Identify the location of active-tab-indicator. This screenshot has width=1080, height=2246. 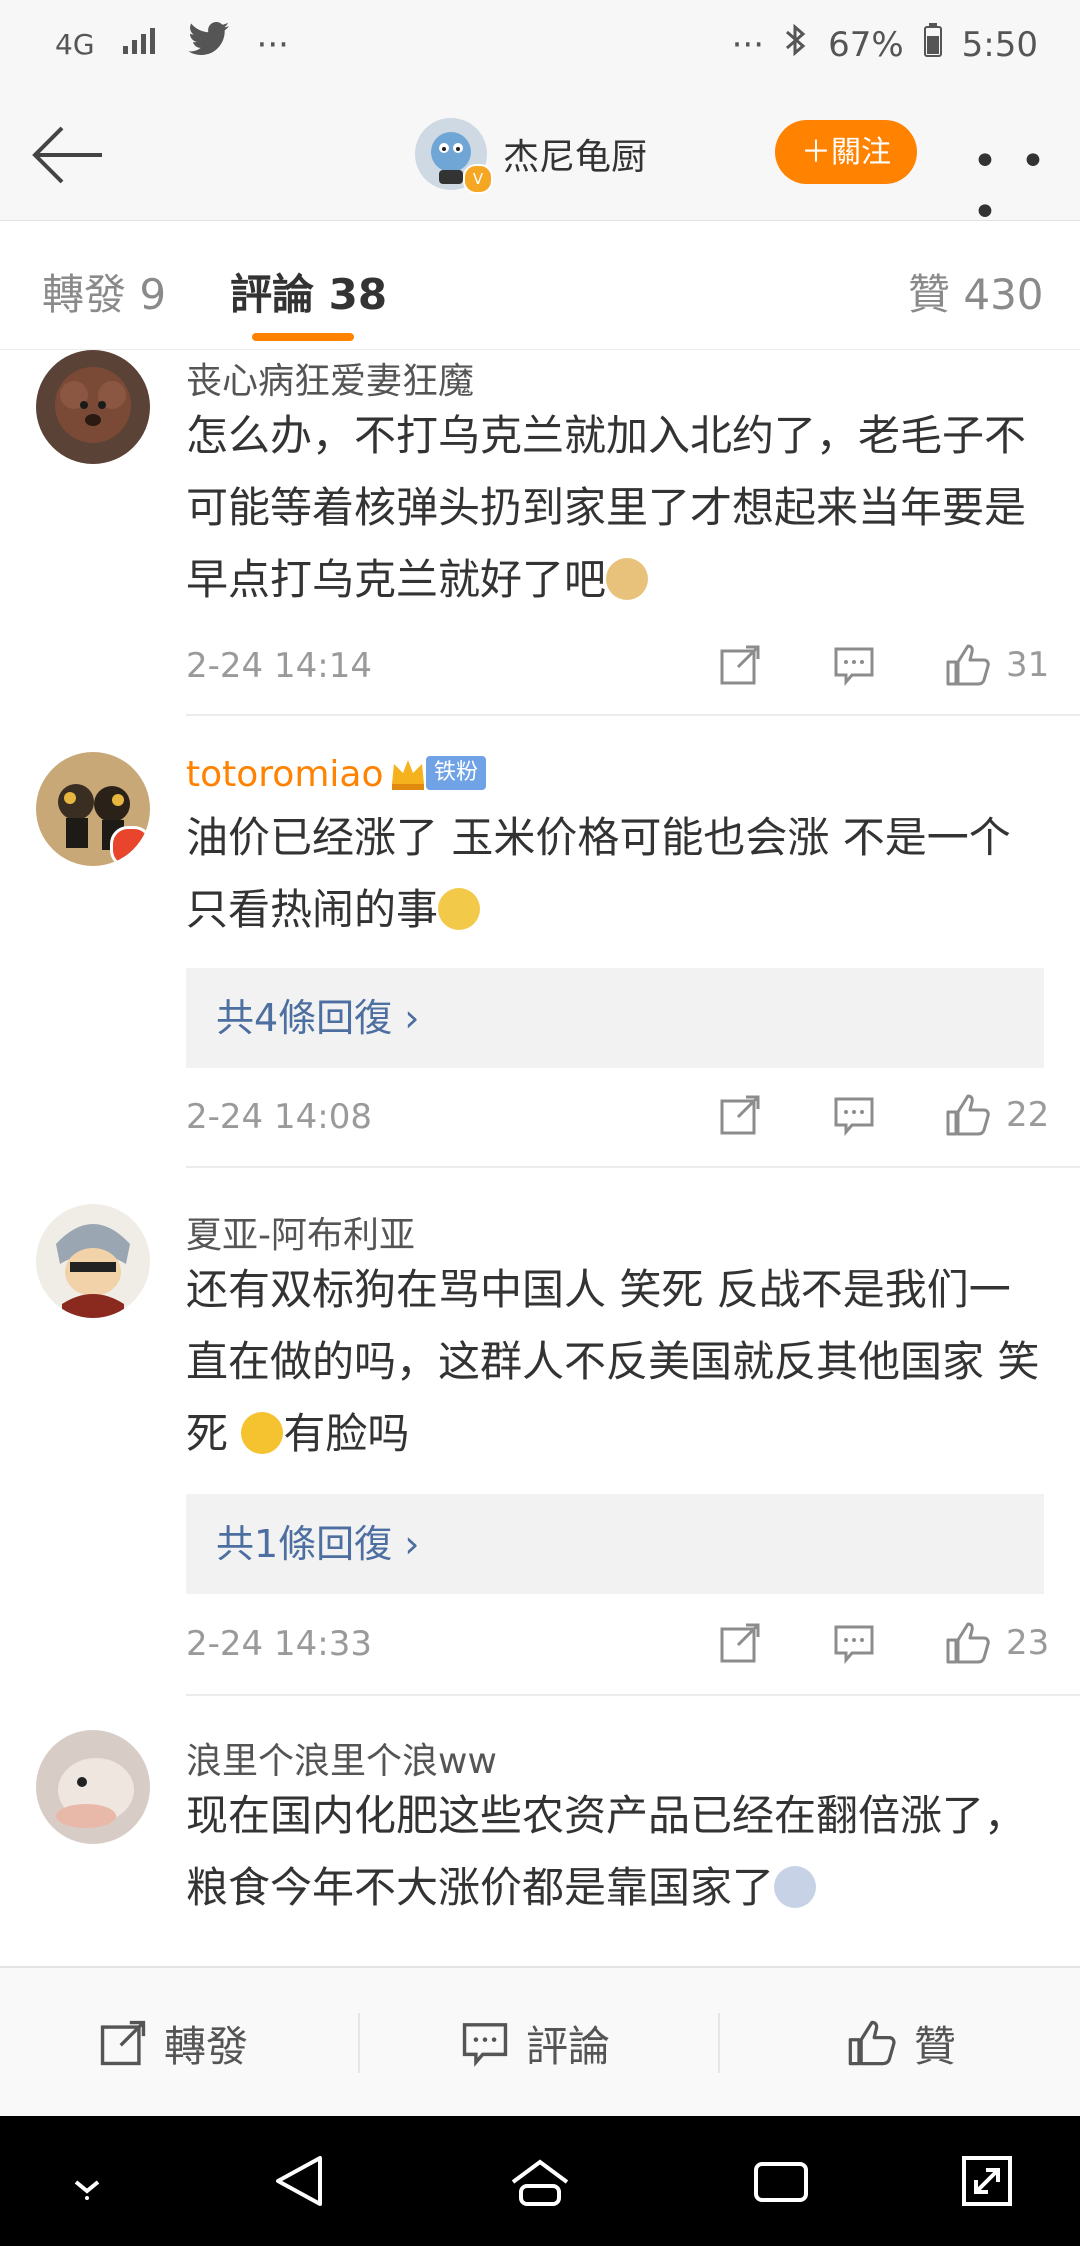
(303, 337).